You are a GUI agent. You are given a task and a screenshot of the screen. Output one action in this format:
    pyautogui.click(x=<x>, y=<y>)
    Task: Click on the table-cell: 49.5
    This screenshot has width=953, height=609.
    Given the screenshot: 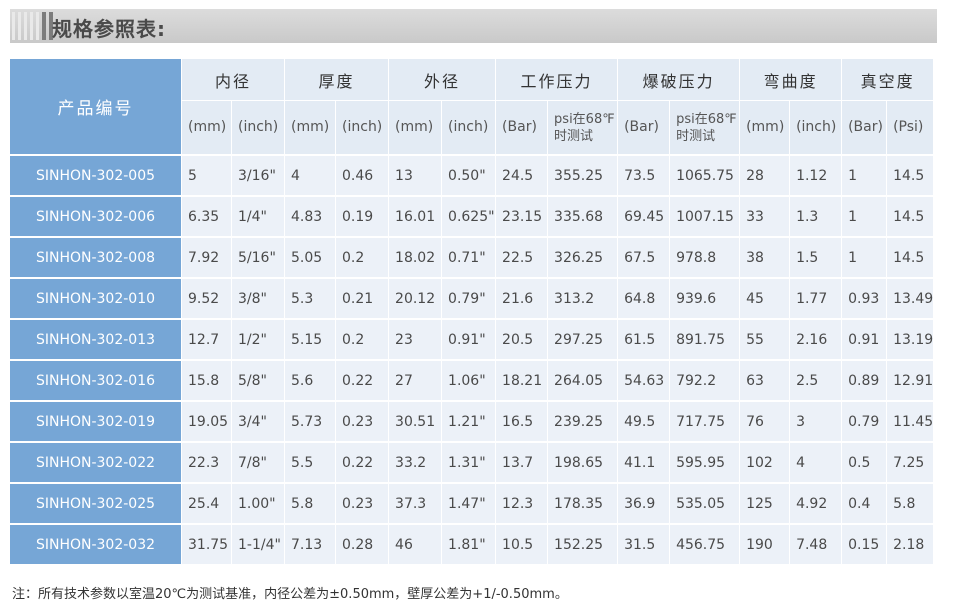 What is the action you would take?
    pyautogui.click(x=643, y=422)
    